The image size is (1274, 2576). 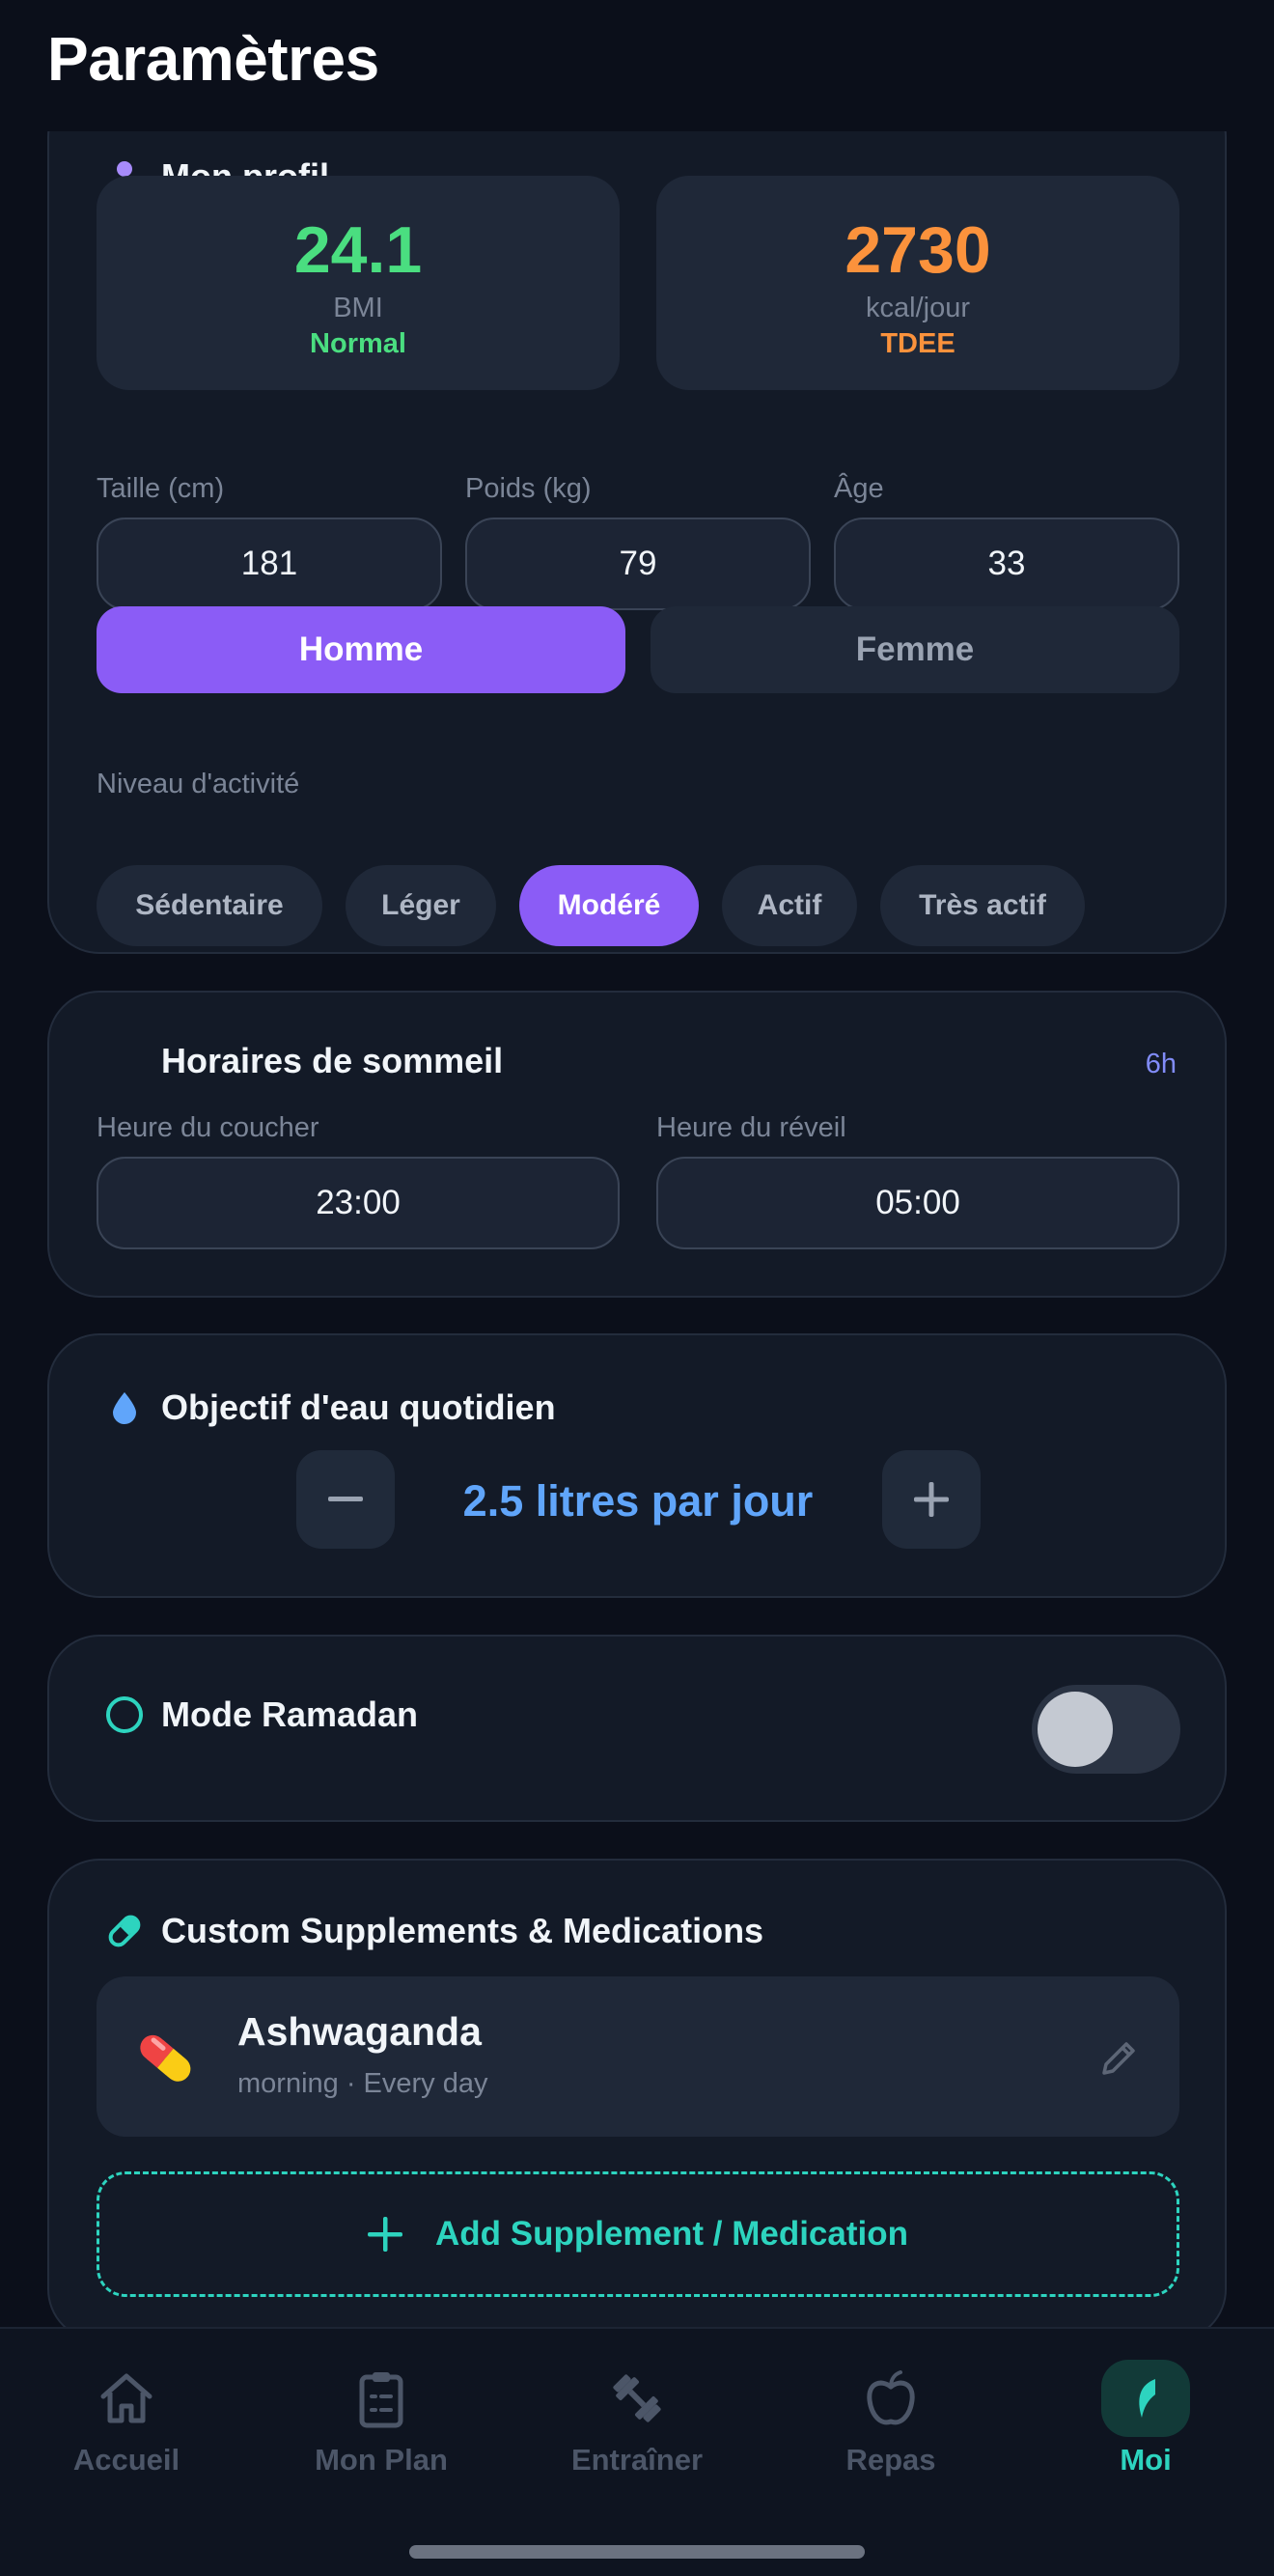 I want to click on sleep-duration: 6h, so click(x=1161, y=1064).